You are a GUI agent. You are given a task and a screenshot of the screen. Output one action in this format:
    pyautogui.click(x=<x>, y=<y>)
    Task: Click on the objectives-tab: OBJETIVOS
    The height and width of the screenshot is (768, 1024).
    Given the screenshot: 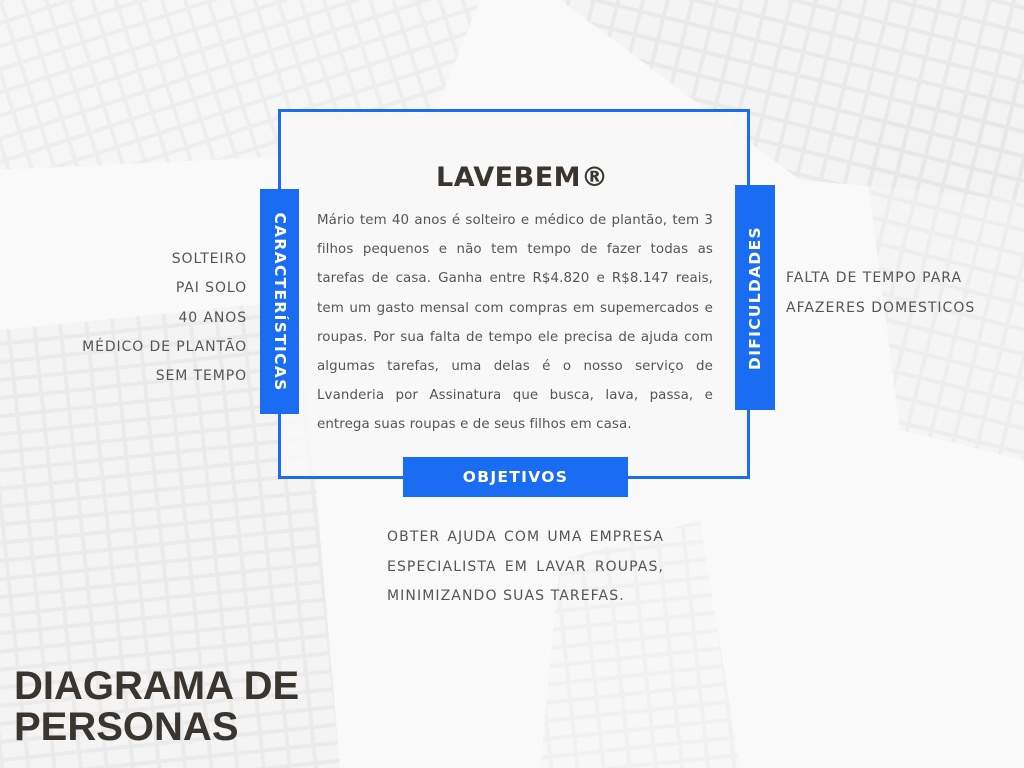 What is the action you would take?
    pyautogui.click(x=515, y=477)
    